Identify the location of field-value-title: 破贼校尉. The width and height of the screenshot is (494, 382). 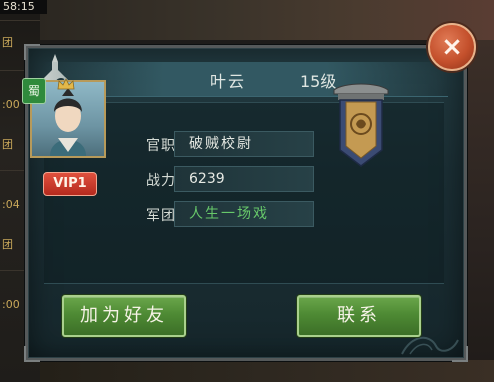
(244, 144).